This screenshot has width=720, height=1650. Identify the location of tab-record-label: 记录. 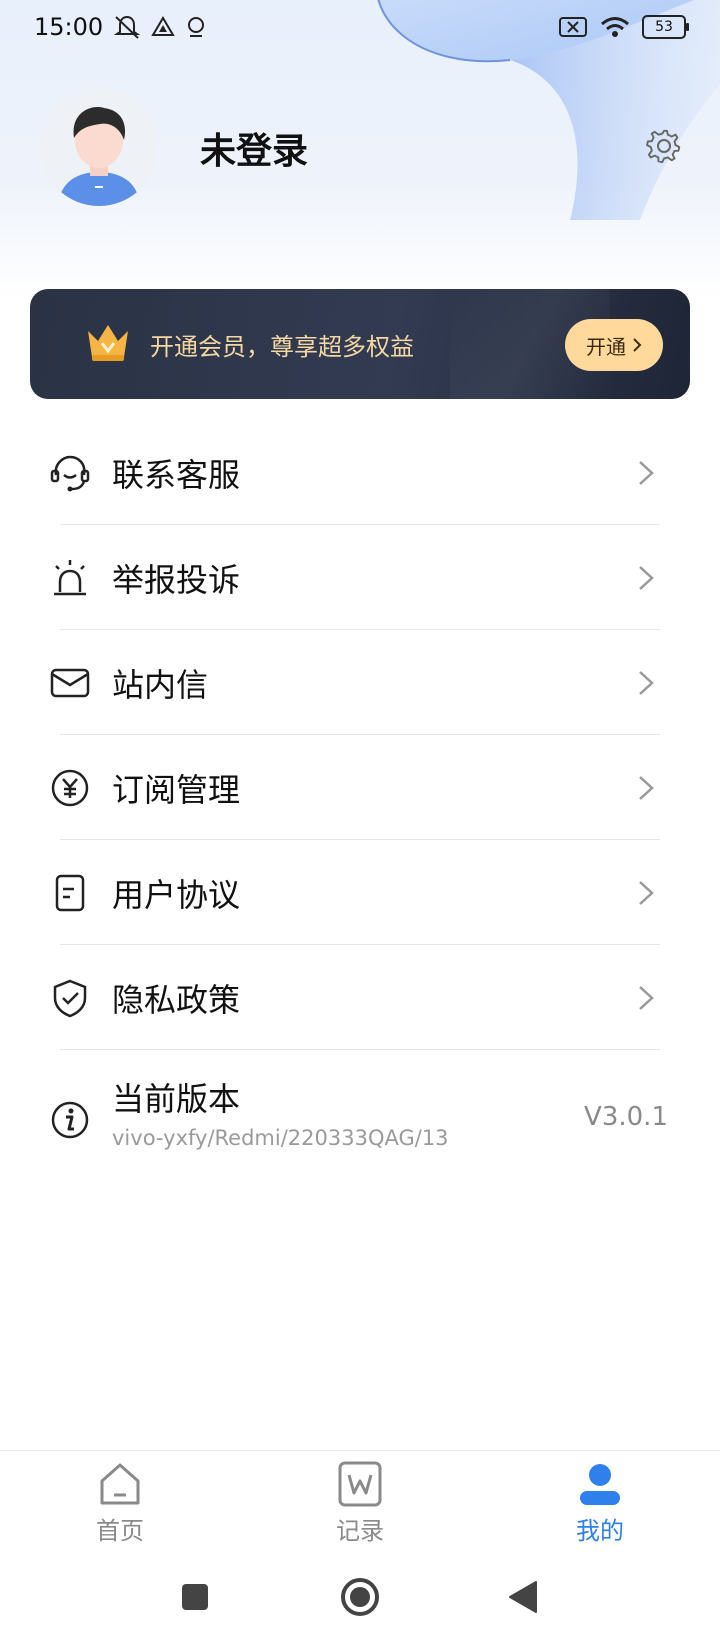
(360, 1531).